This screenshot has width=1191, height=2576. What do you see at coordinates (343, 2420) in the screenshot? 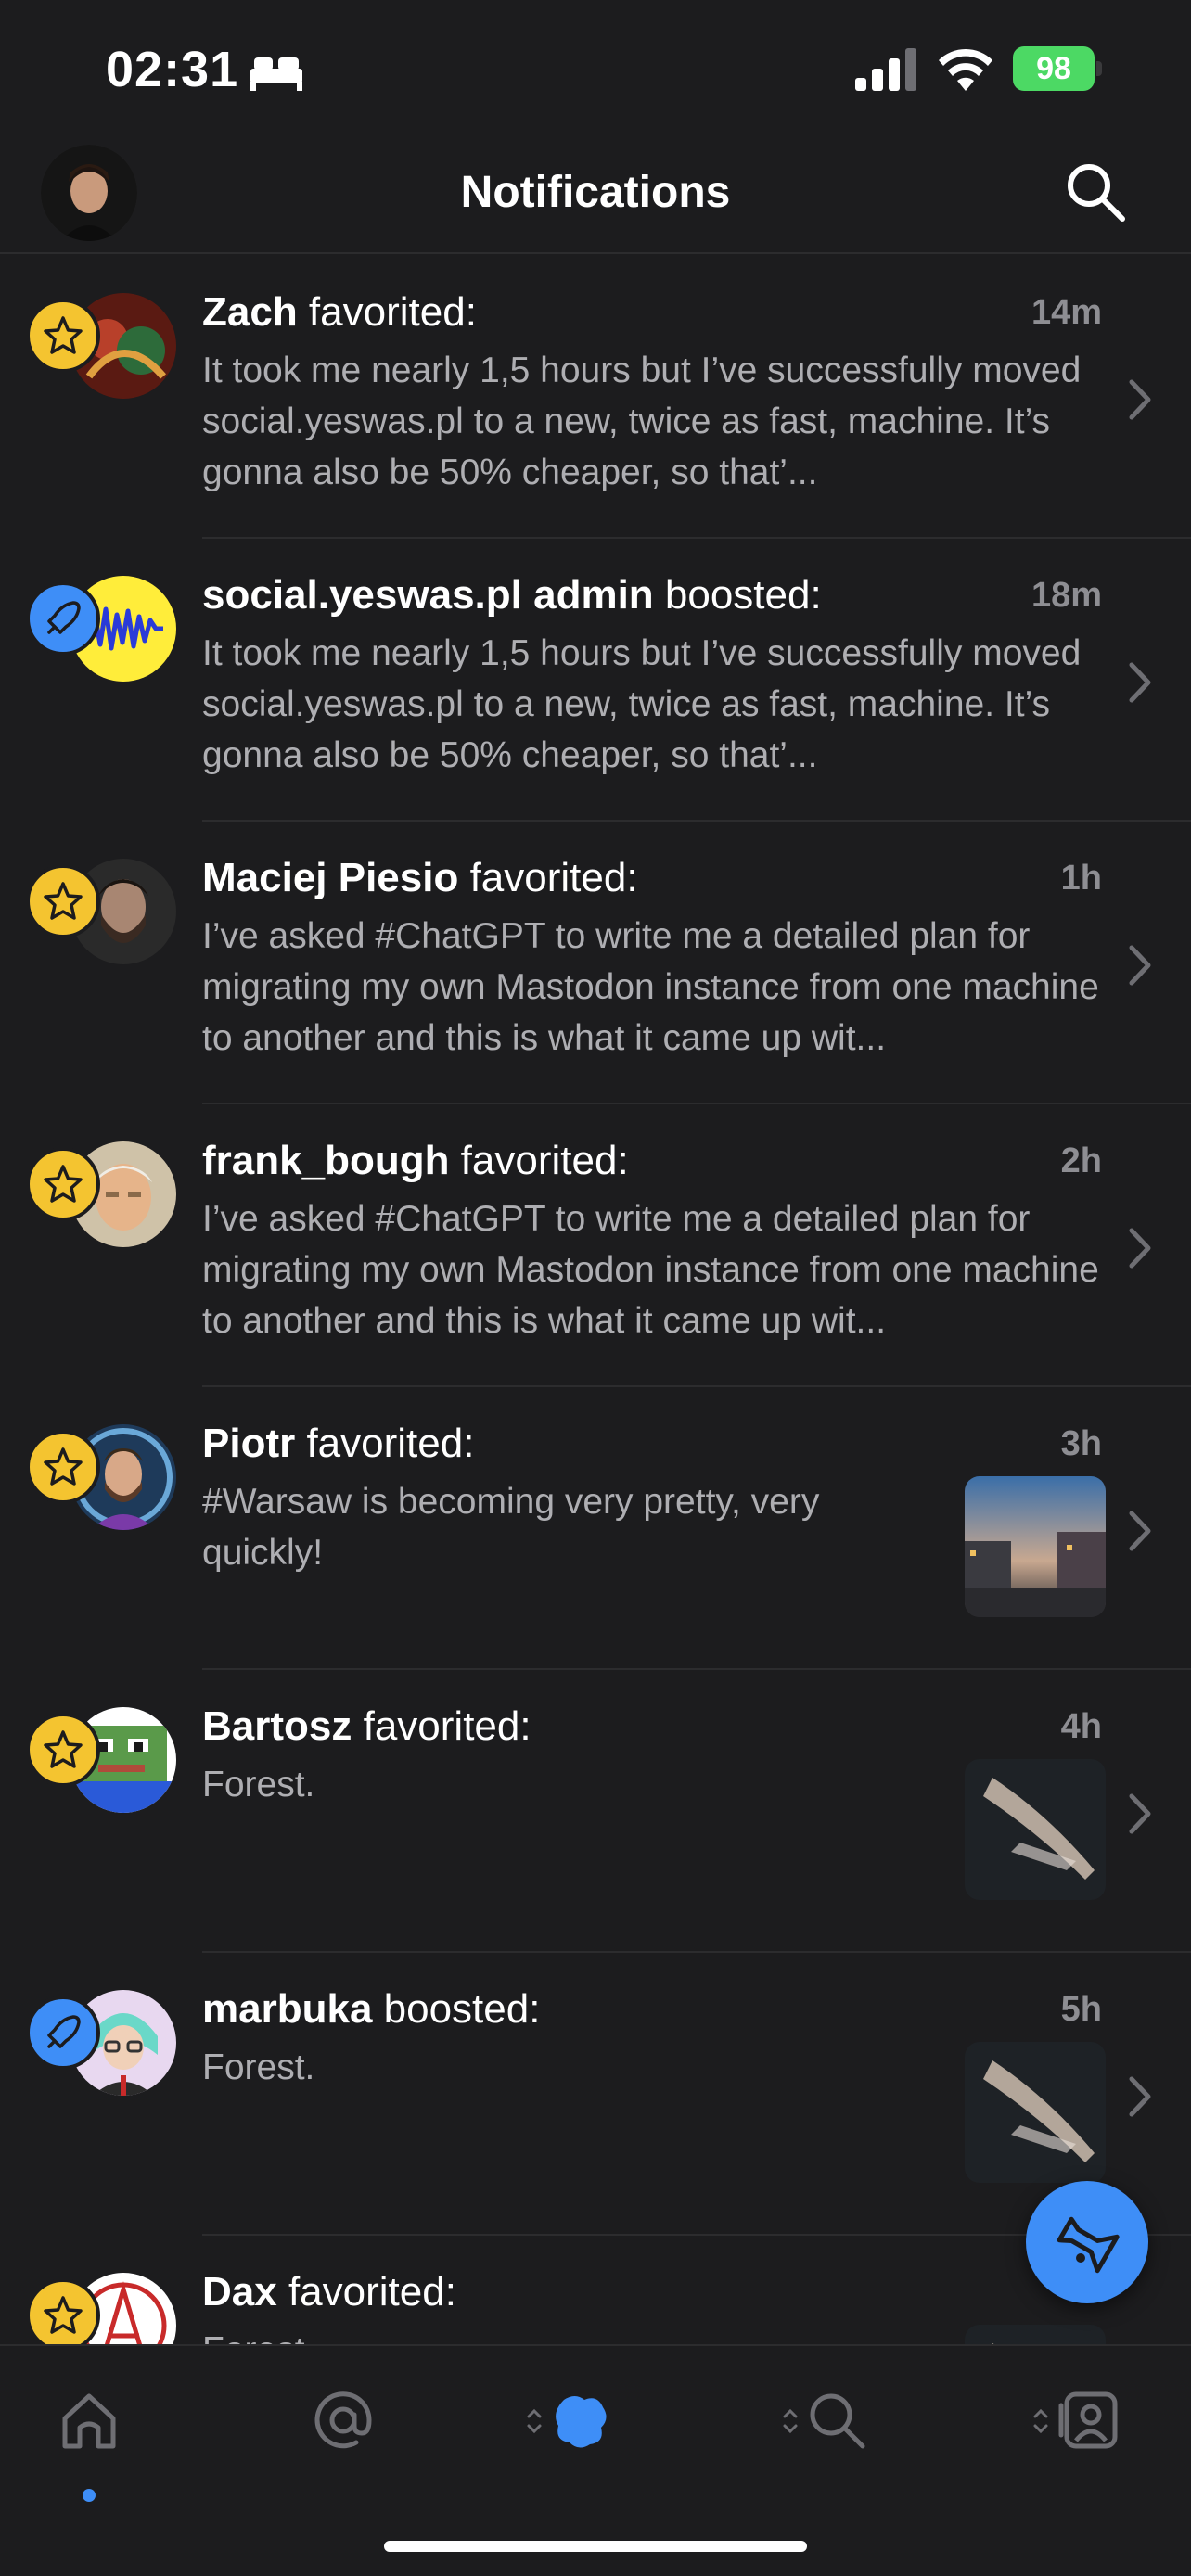
I see `mentions-icon` at bounding box center [343, 2420].